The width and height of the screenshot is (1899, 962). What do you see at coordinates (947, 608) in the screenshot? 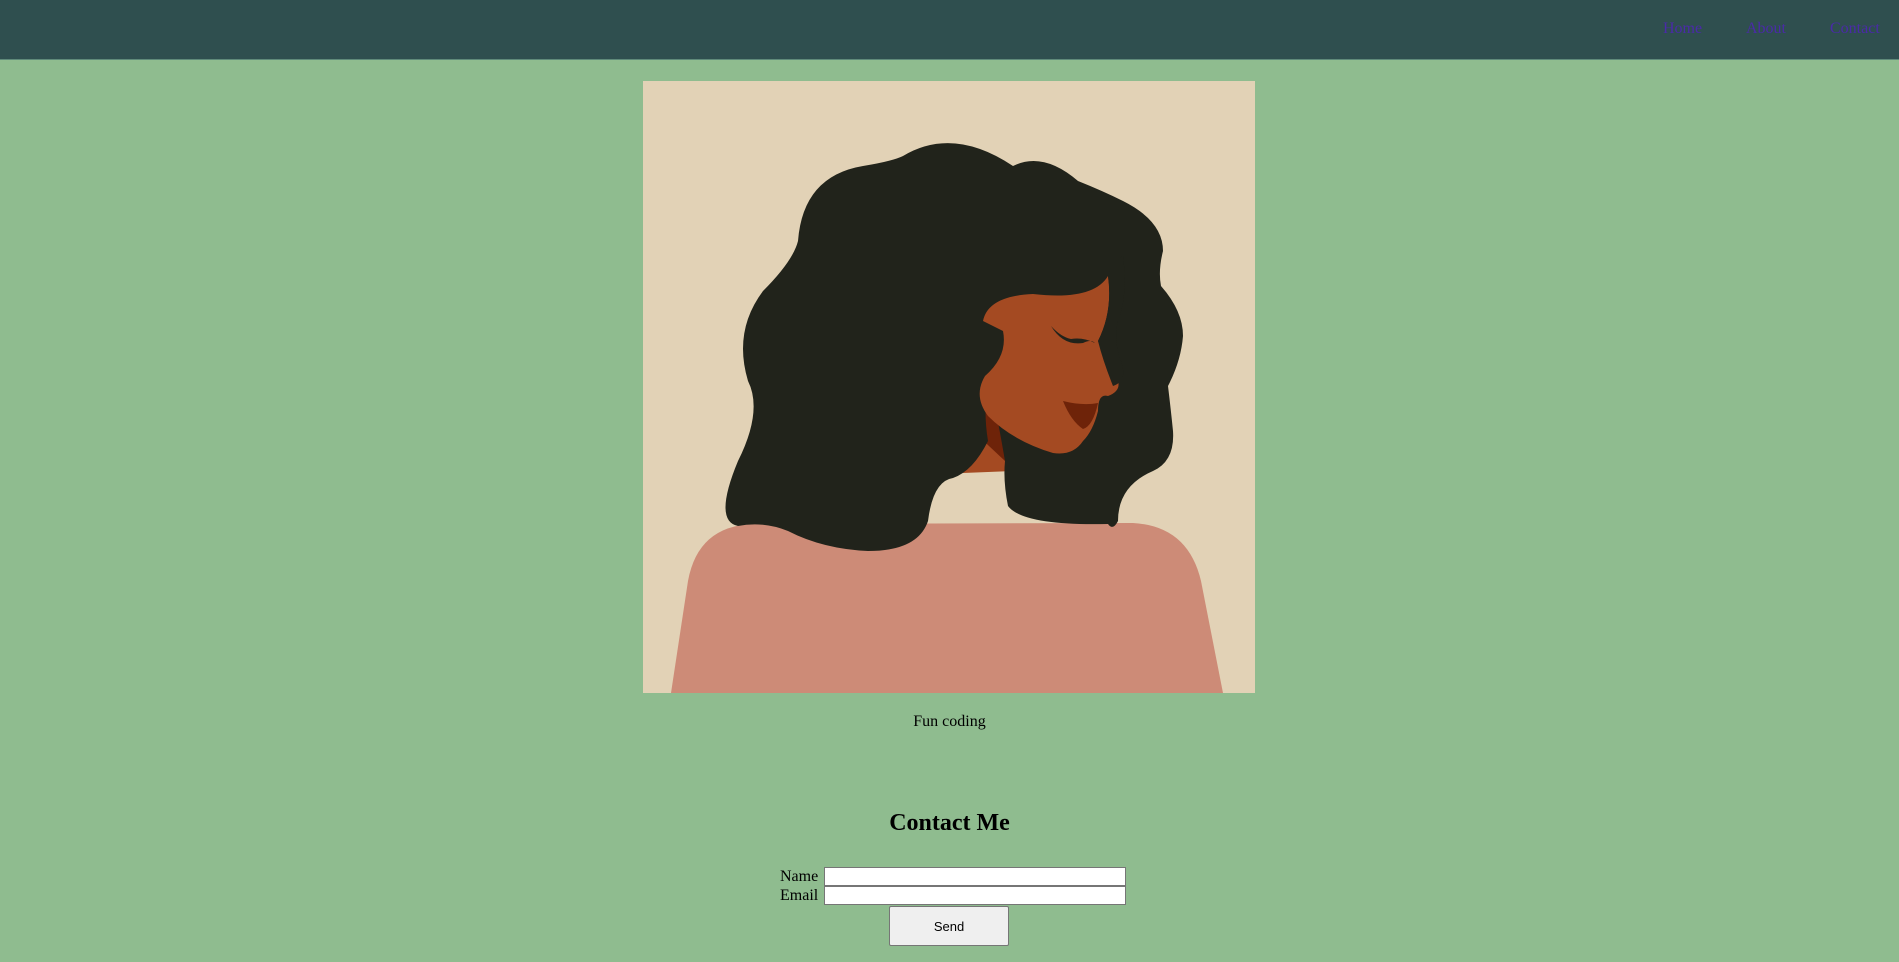
I see `shoulders` at bounding box center [947, 608].